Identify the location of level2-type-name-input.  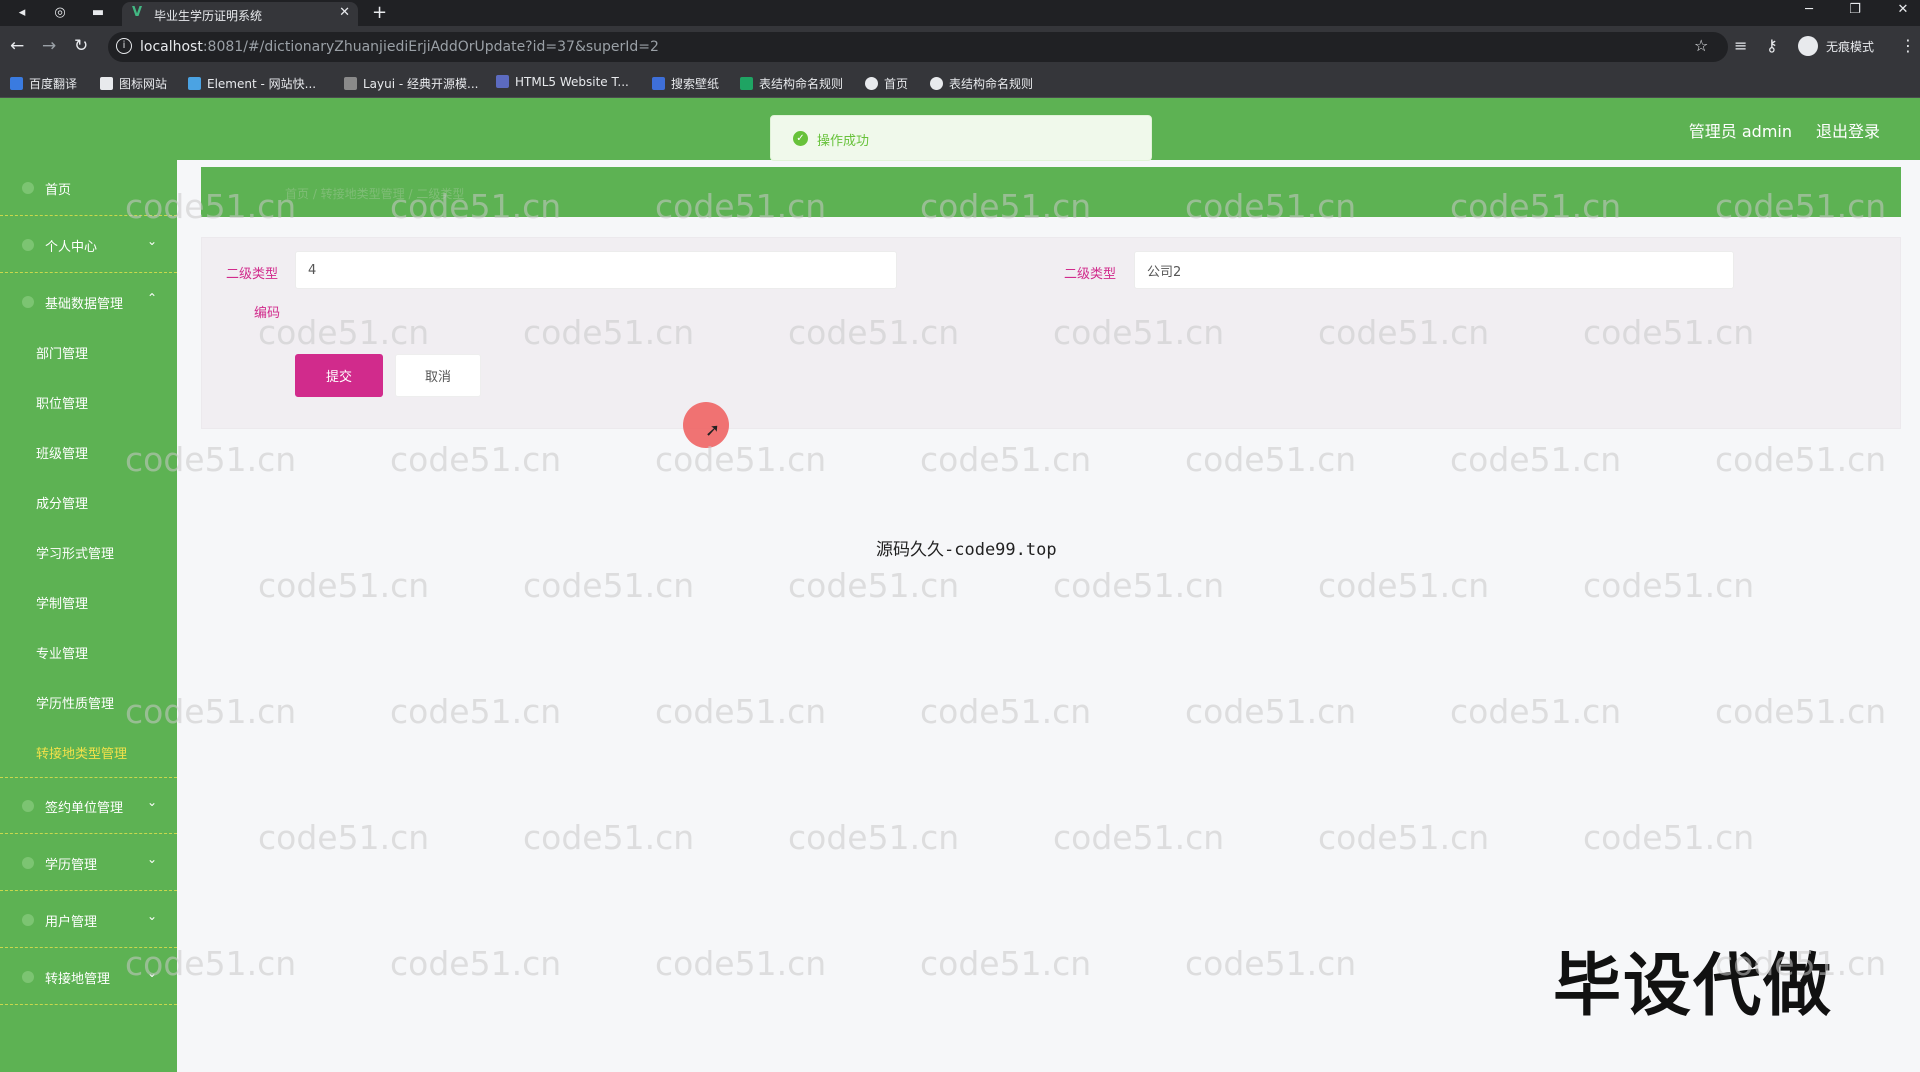
(1434, 270).